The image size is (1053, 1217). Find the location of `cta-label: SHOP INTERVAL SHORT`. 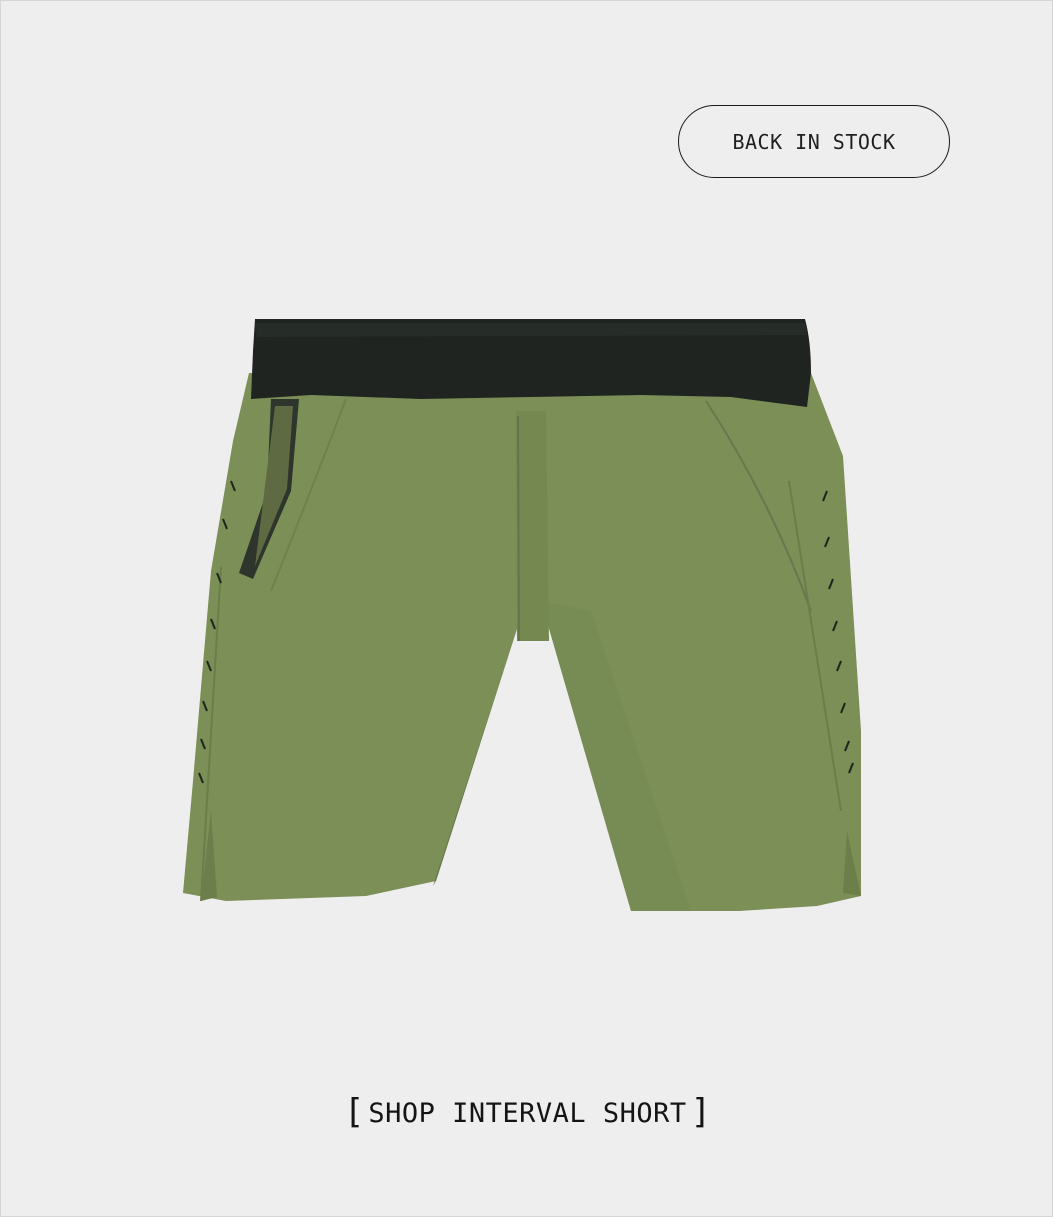

cta-label: SHOP INTERVAL SHORT is located at coordinates (527, 1113).